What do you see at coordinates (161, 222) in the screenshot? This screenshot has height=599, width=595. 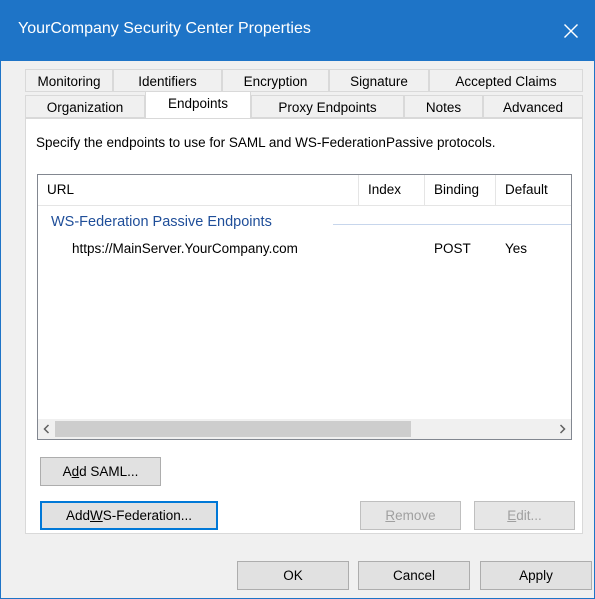 I see `group-header: WS-Federation Passive Endpoints` at bounding box center [161, 222].